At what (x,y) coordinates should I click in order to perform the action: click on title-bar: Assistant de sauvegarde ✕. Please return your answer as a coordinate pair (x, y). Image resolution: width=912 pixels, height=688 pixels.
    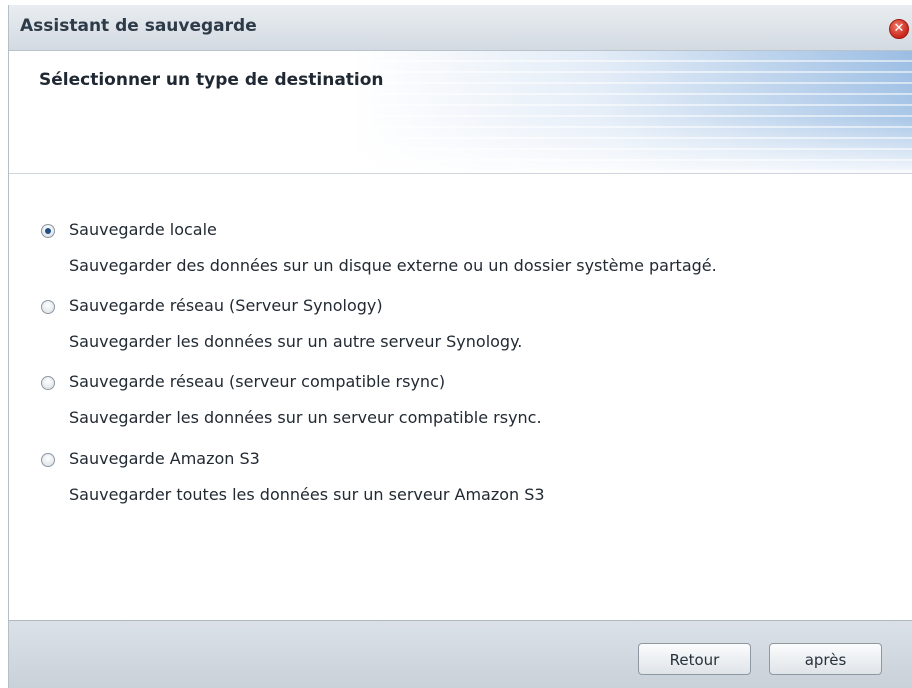
    Looking at the image, I should click on (460, 28).